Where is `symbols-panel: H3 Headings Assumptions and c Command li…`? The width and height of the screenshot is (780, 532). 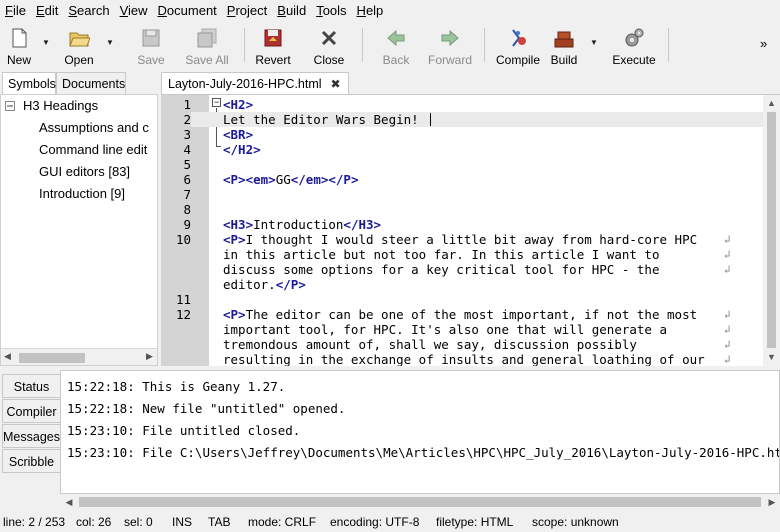 symbols-panel: H3 Headings Assumptions and c Command li… is located at coordinates (79, 230).